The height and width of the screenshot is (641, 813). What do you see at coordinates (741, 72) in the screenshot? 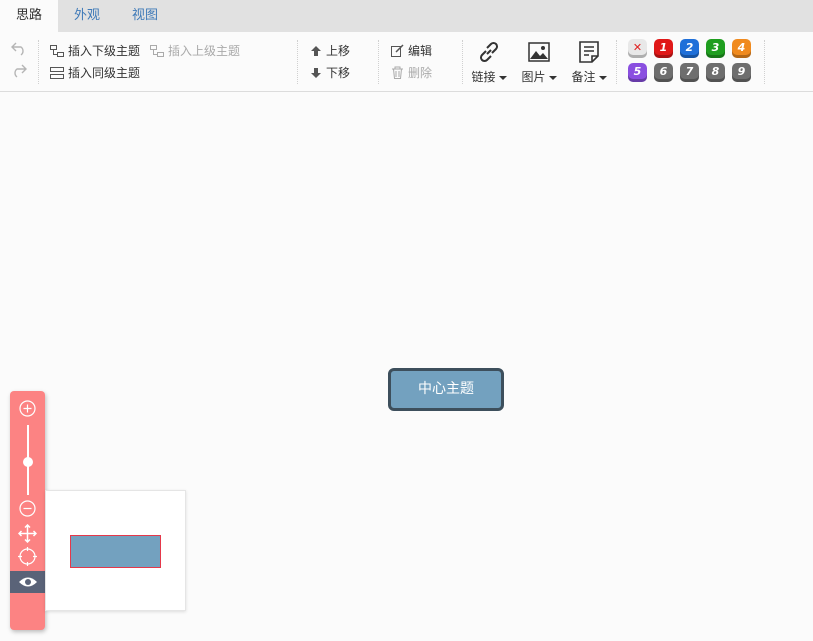
I see `priority-9-button: 9` at bounding box center [741, 72].